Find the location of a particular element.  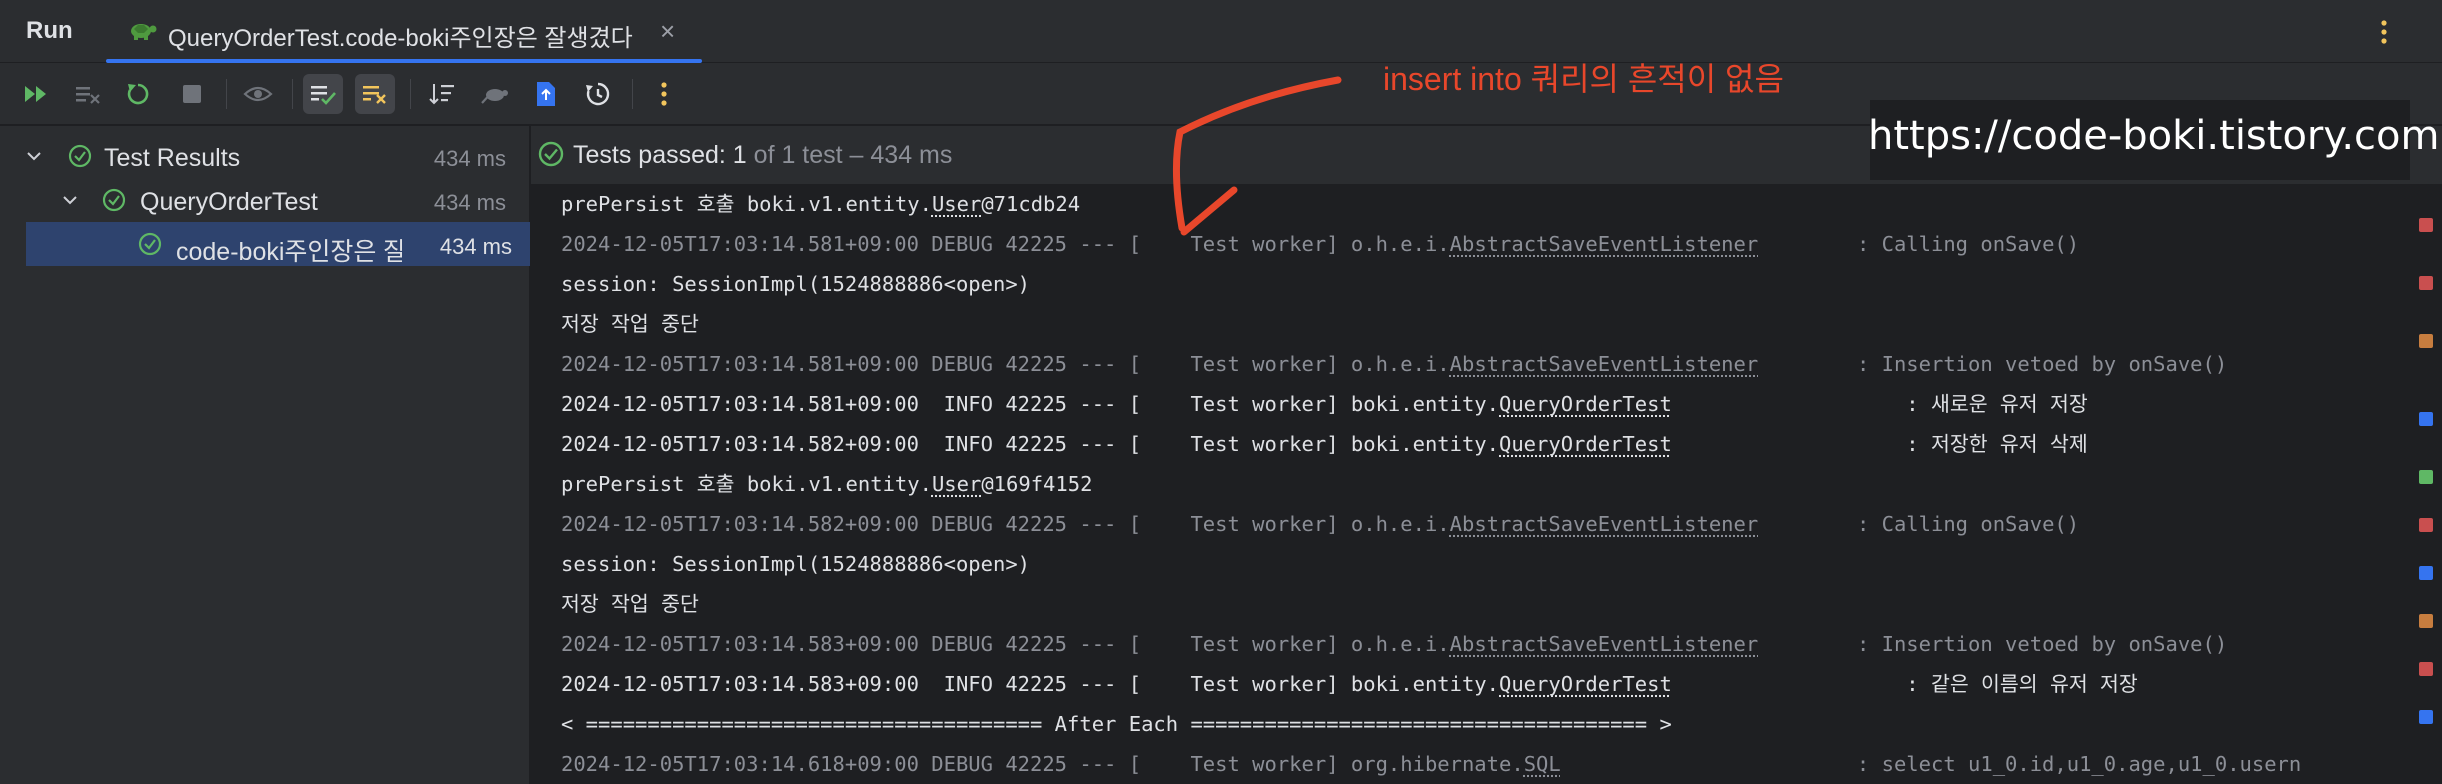

more-actions-button is located at coordinates (664, 94).